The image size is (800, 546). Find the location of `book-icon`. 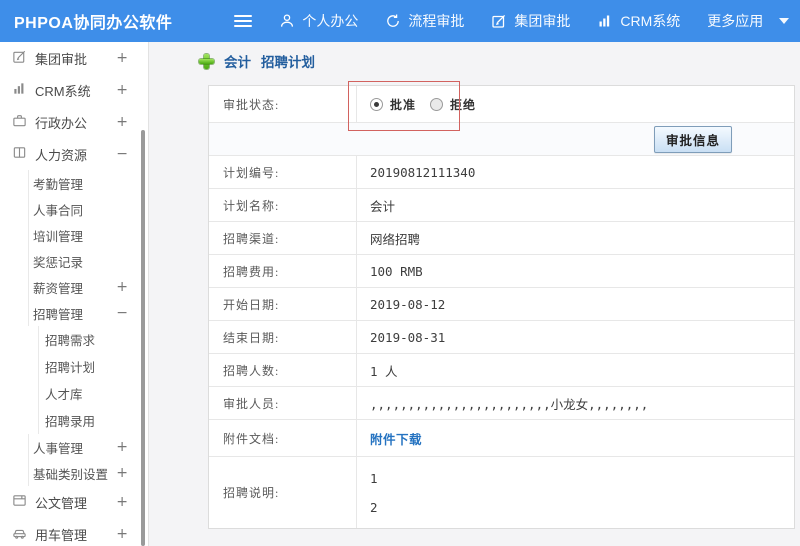

book-icon is located at coordinates (19, 154).